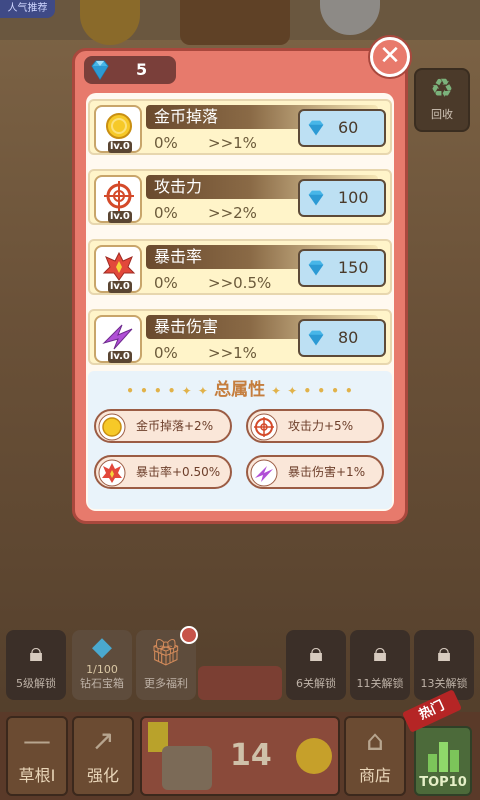 The width and height of the screenshot is (480, 800). I want to click on chef-avatar, so click(187, 768).